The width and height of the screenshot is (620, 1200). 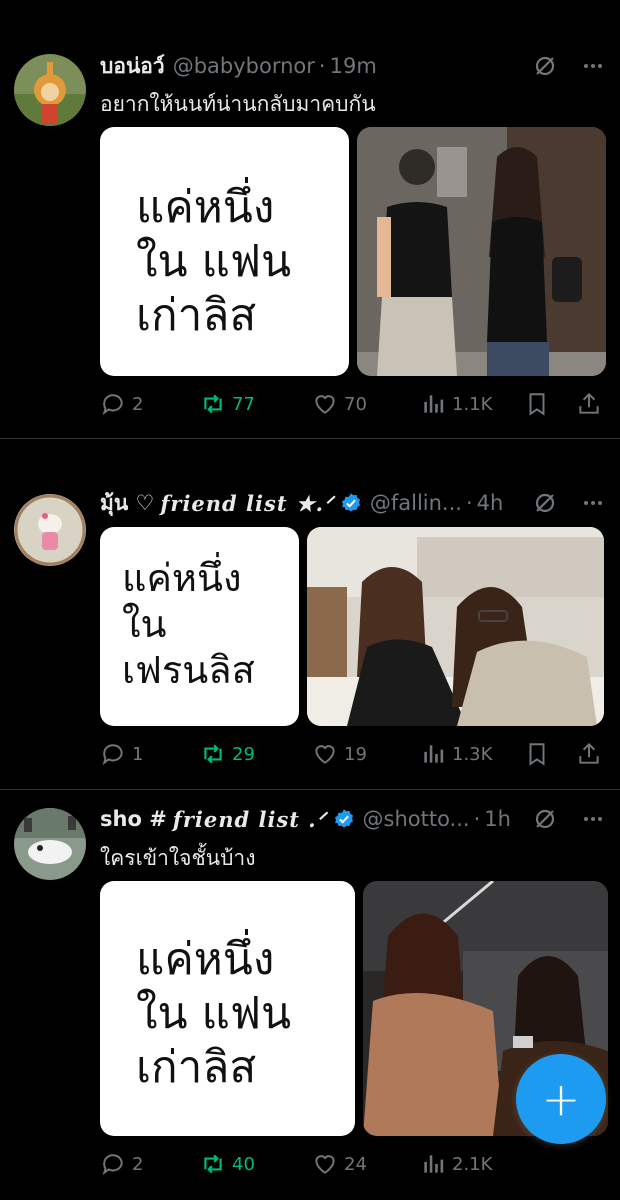 I want to click on views-button: 1.1K, so click(x=472, y=404).